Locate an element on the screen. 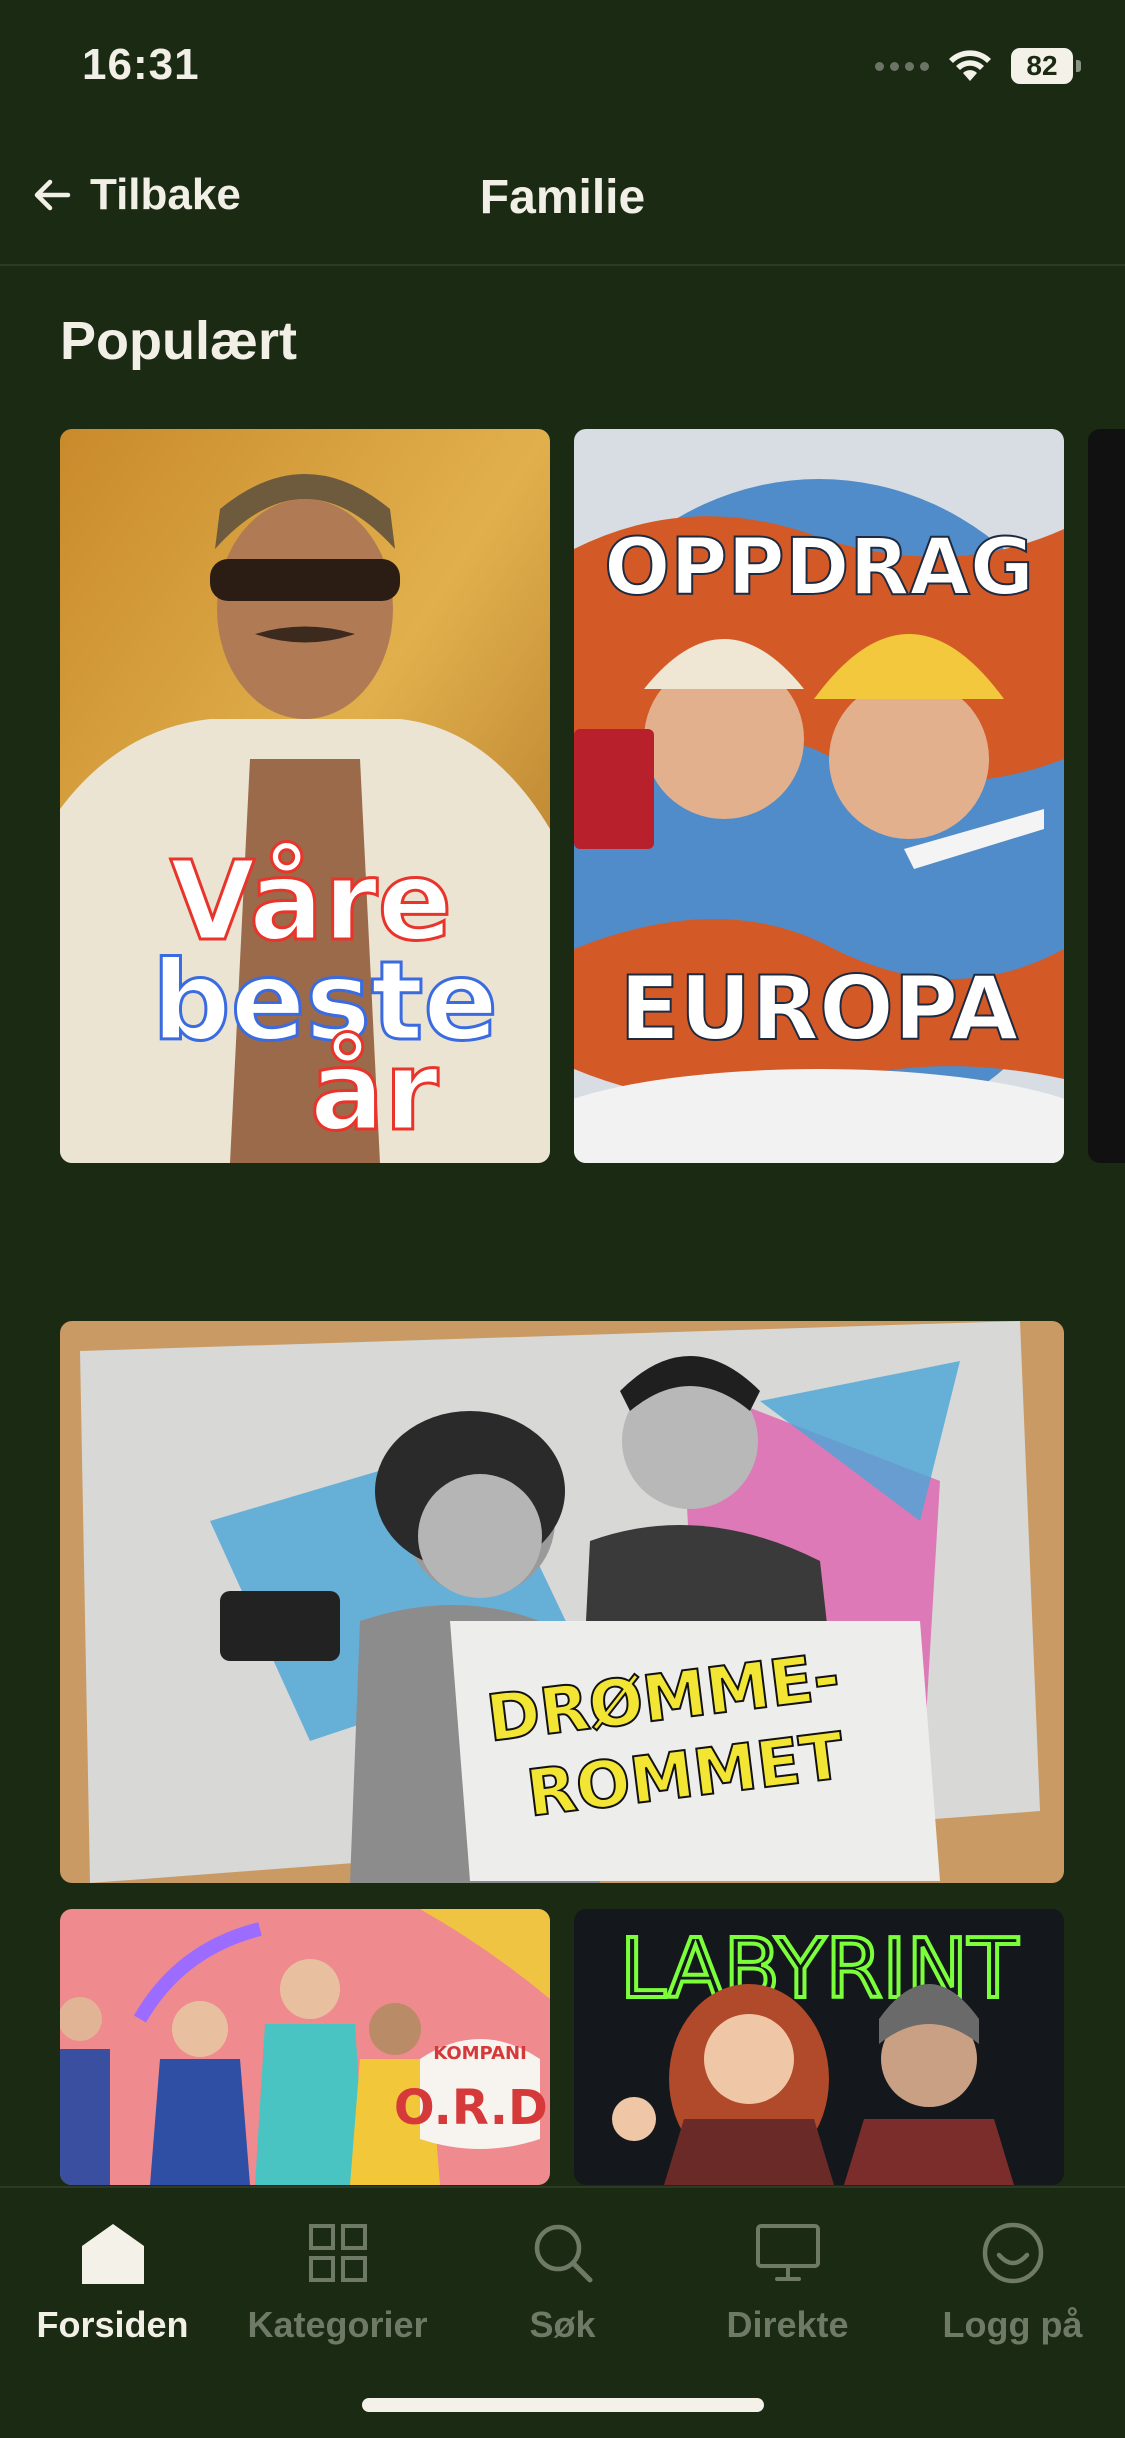 This screenshot has width=1125, height=2438. poster-vare-beste-ar: Våre beste år is located at coordinates (305, 796).